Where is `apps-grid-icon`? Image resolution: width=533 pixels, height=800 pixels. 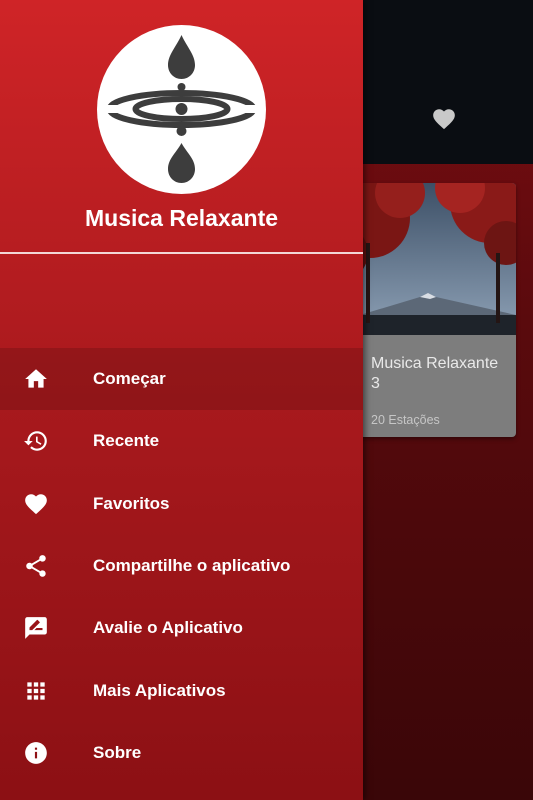
apps-grid-icon is located at coordinates (36, 691).